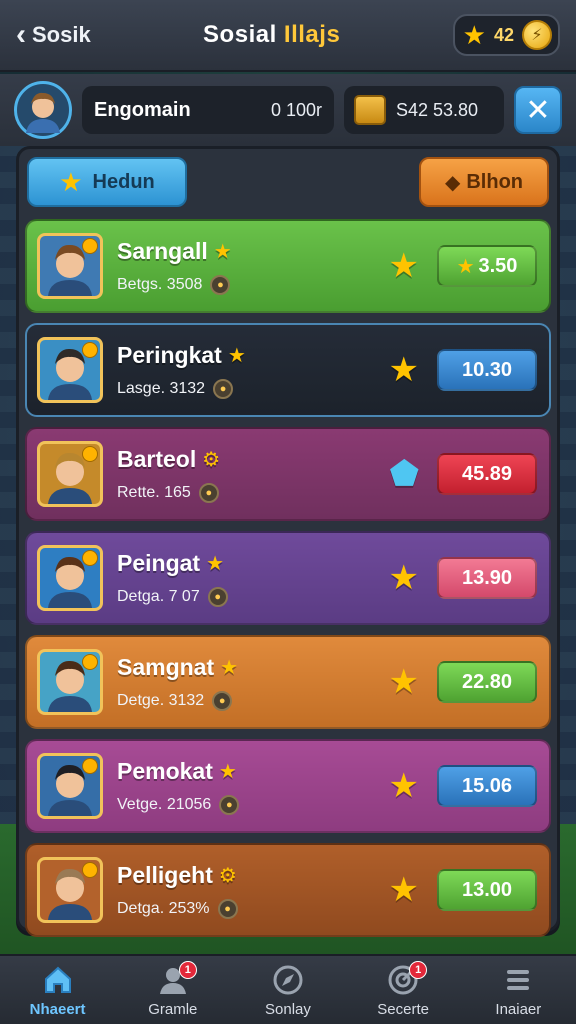  I want to click on home-icon, so click(58, 980).